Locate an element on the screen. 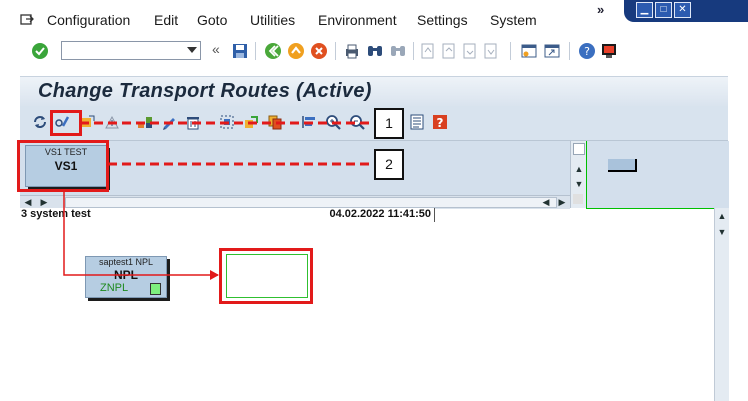 The height and width of the screenshot is (401, 748). collapse-arrows-icon: « is located at coordinates (216, 49).